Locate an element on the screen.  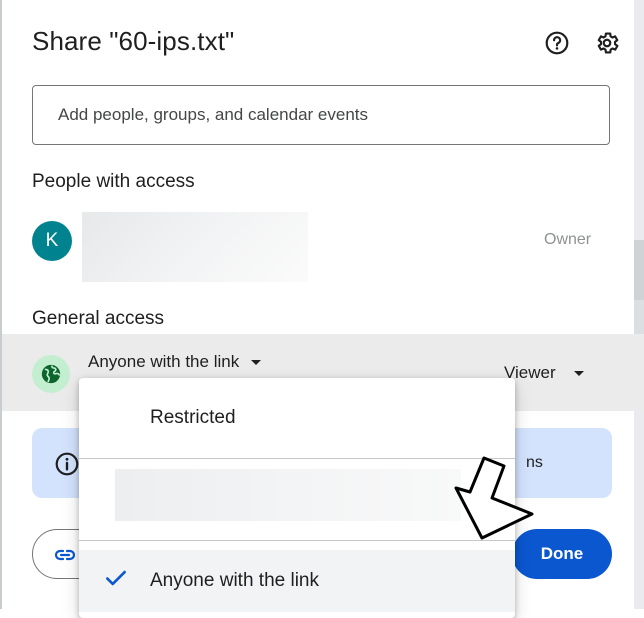
backdrop-strip is located at coordinates (639, 304).